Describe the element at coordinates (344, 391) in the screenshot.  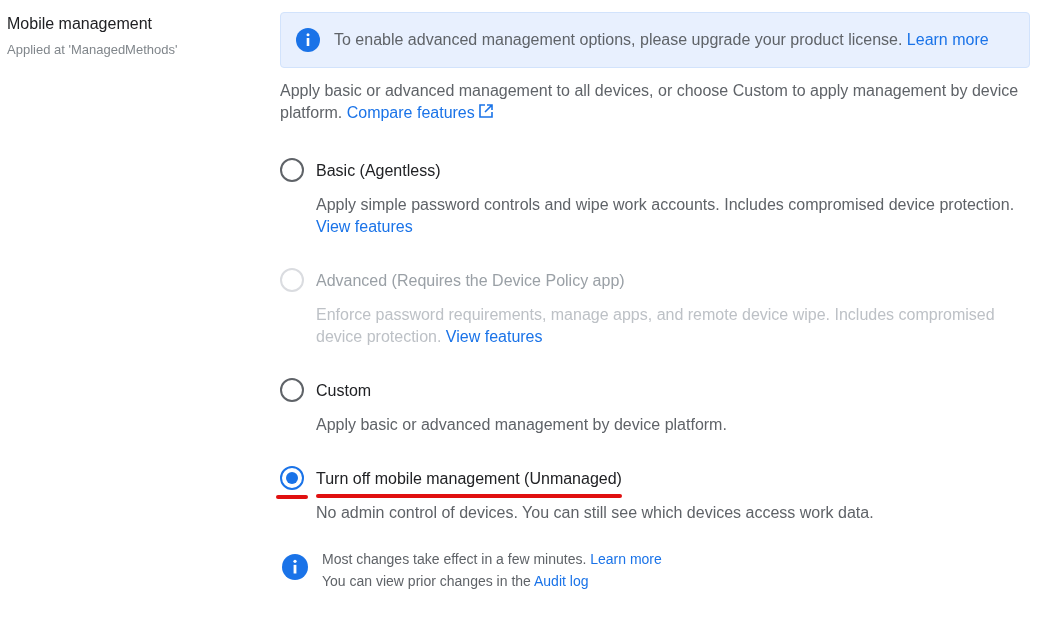
I see `option-label: Custom` at that location.